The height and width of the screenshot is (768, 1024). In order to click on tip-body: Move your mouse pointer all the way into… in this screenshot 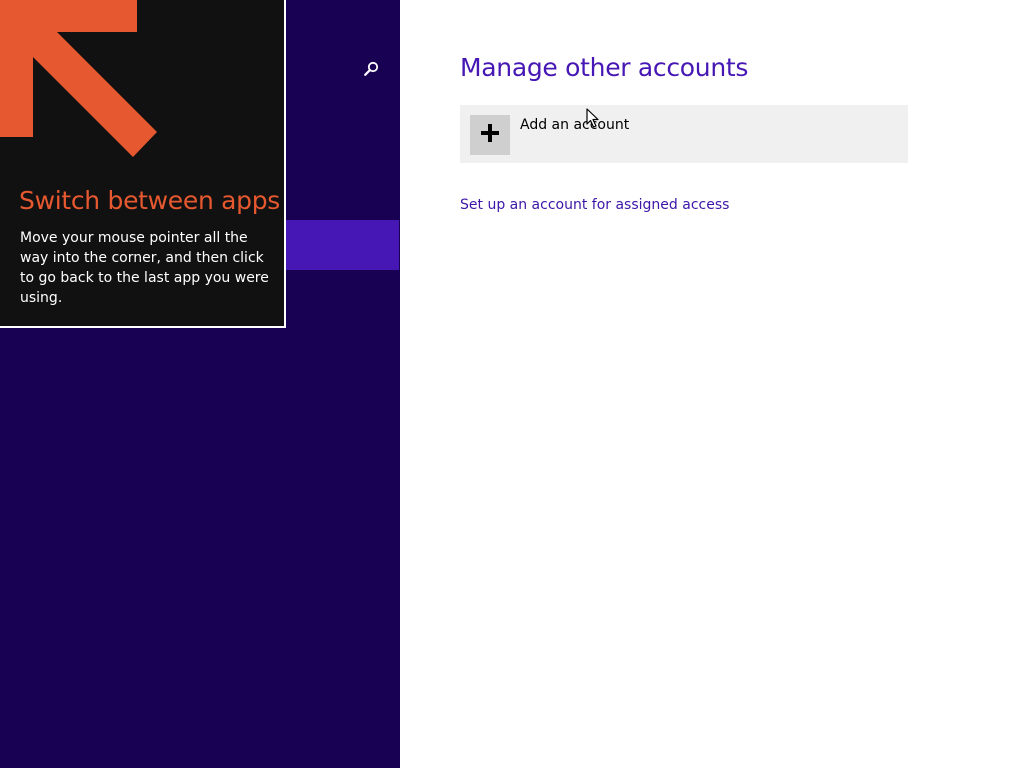, I will do `click(144, 268)`.